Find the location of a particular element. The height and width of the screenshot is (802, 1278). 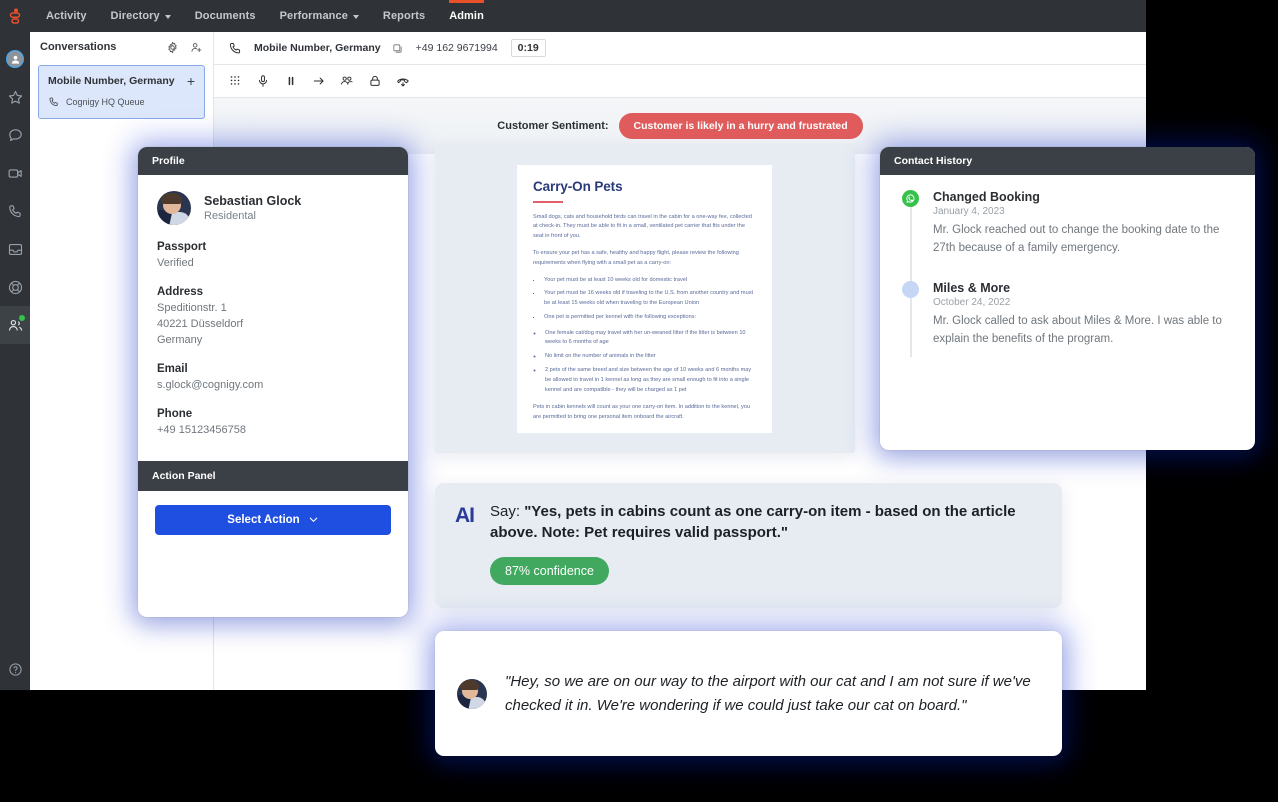

rail-item-video is located at coordinates (15, 173).